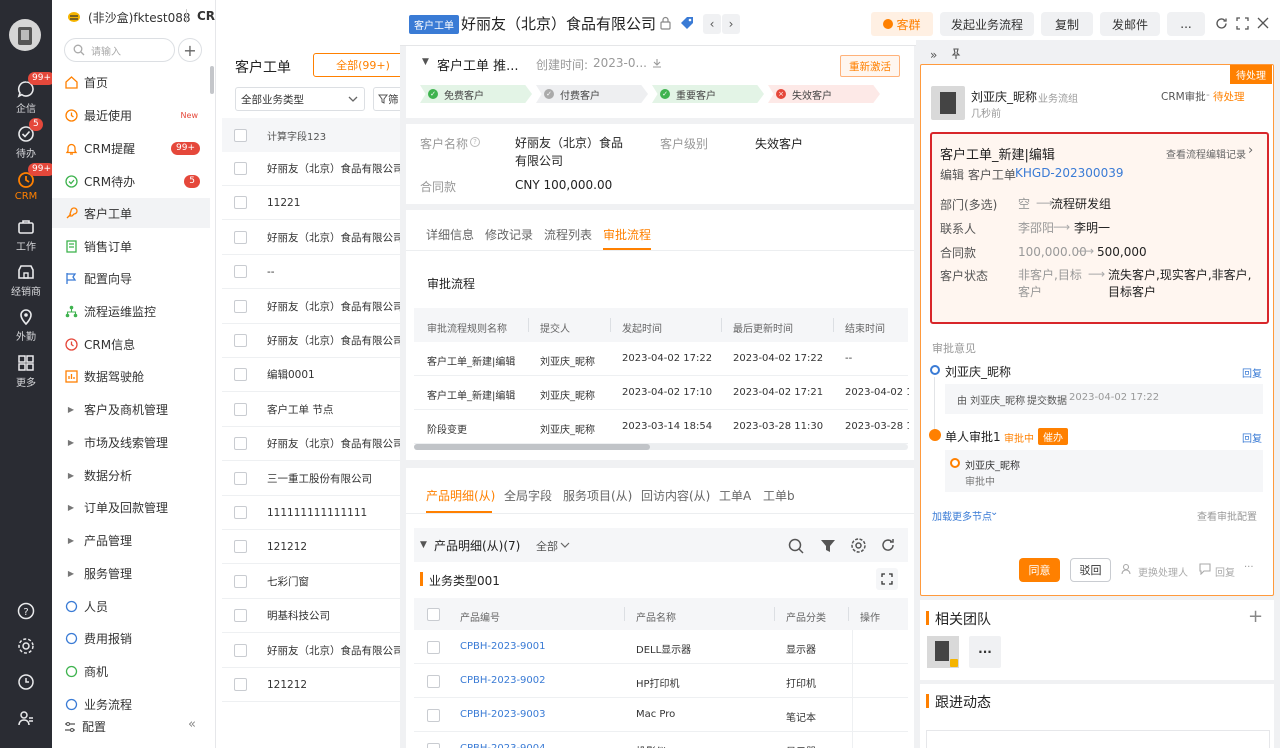 The image size is (1280, 748). Describe the element at coordinates (26, 611) in the screenshot. I see `help-icon: ?` at that location.